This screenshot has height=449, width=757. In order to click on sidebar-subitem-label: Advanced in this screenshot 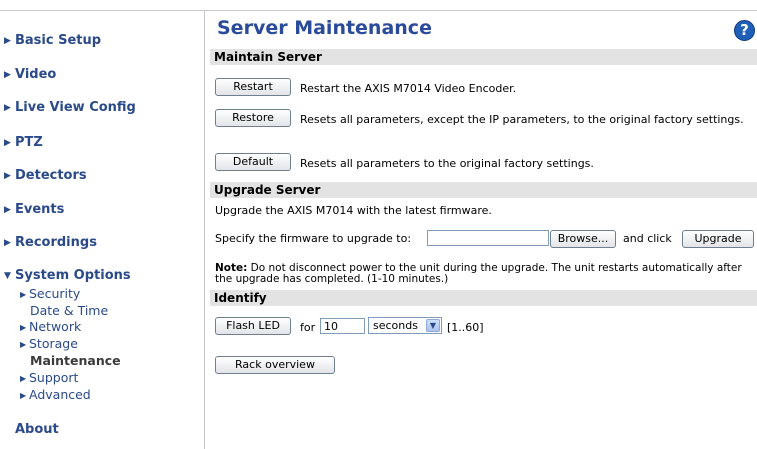, I will do `click(60, 394)`.